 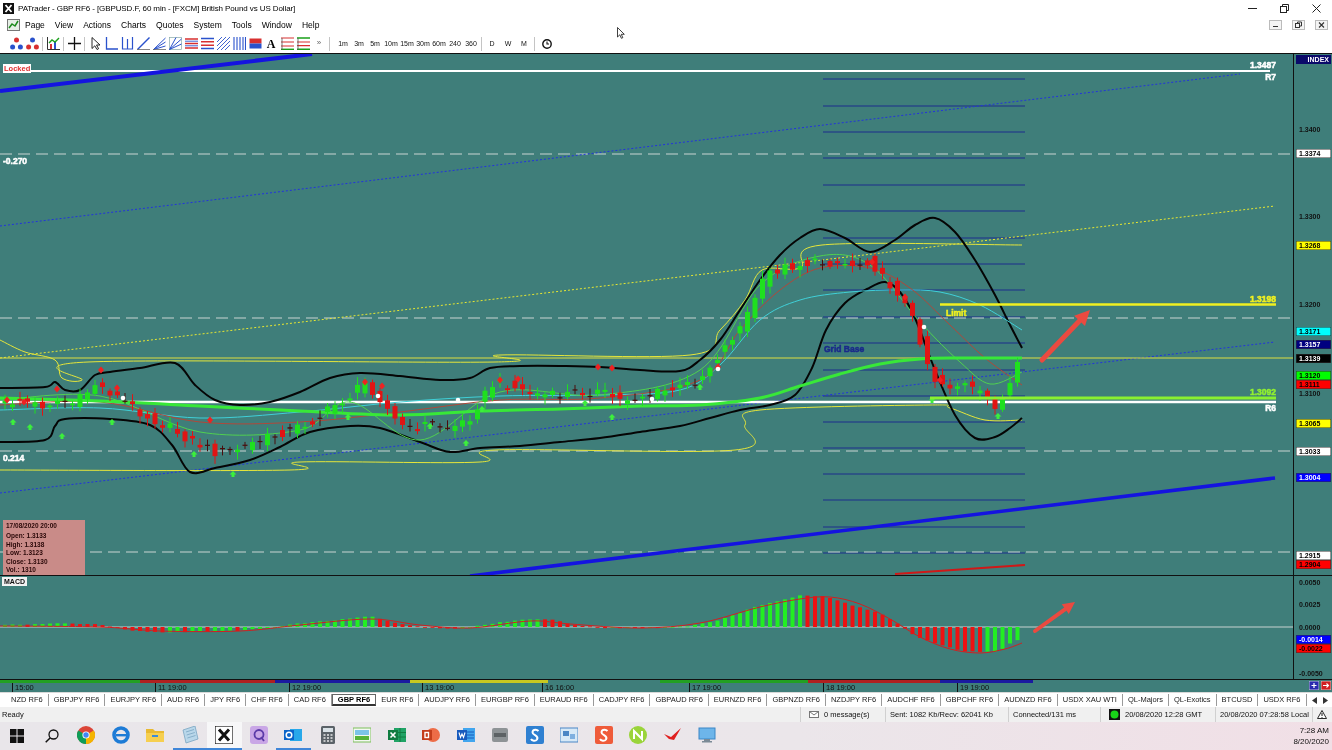 What do you see at coordinates (293, 735) in the screenshot?
I see `mail-icon` at bounding box center [293, 735].